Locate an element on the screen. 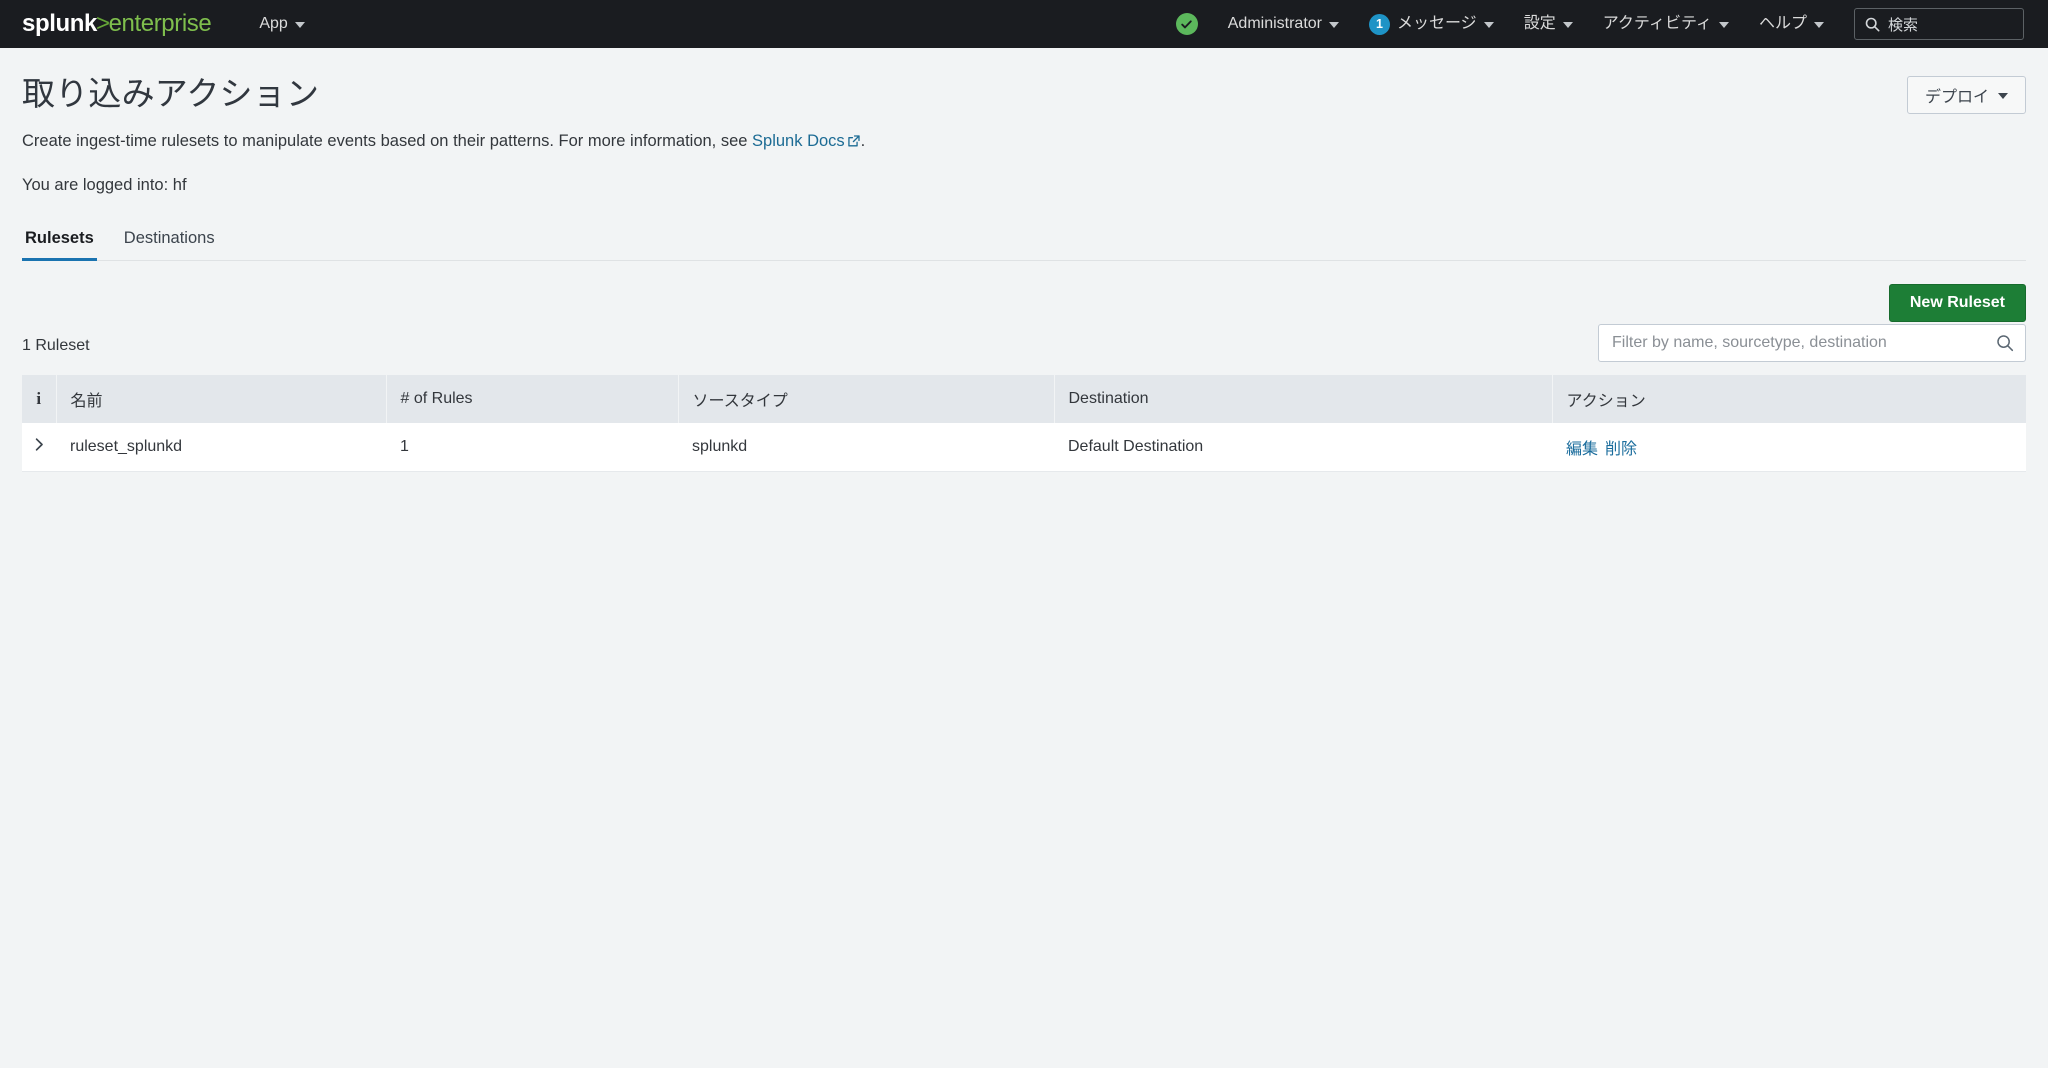  splunk-docs-link-label: Splunk Docs is located at coordinates (798, 140).